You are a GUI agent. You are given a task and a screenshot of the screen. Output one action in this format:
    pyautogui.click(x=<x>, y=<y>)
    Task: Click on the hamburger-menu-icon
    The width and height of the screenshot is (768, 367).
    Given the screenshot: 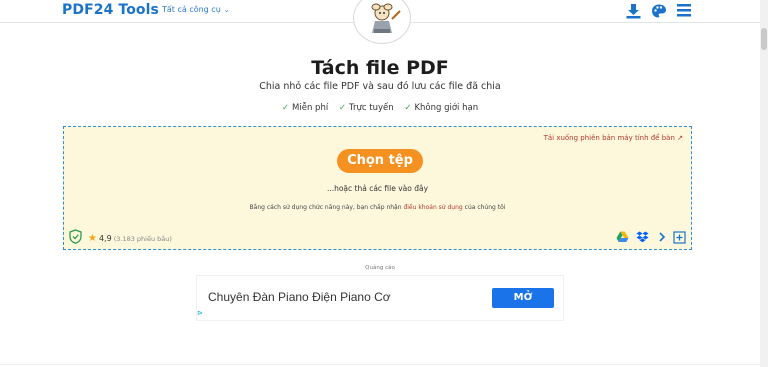 What is the action you would take?
    pyautogui.click(x=684, y=10)
    